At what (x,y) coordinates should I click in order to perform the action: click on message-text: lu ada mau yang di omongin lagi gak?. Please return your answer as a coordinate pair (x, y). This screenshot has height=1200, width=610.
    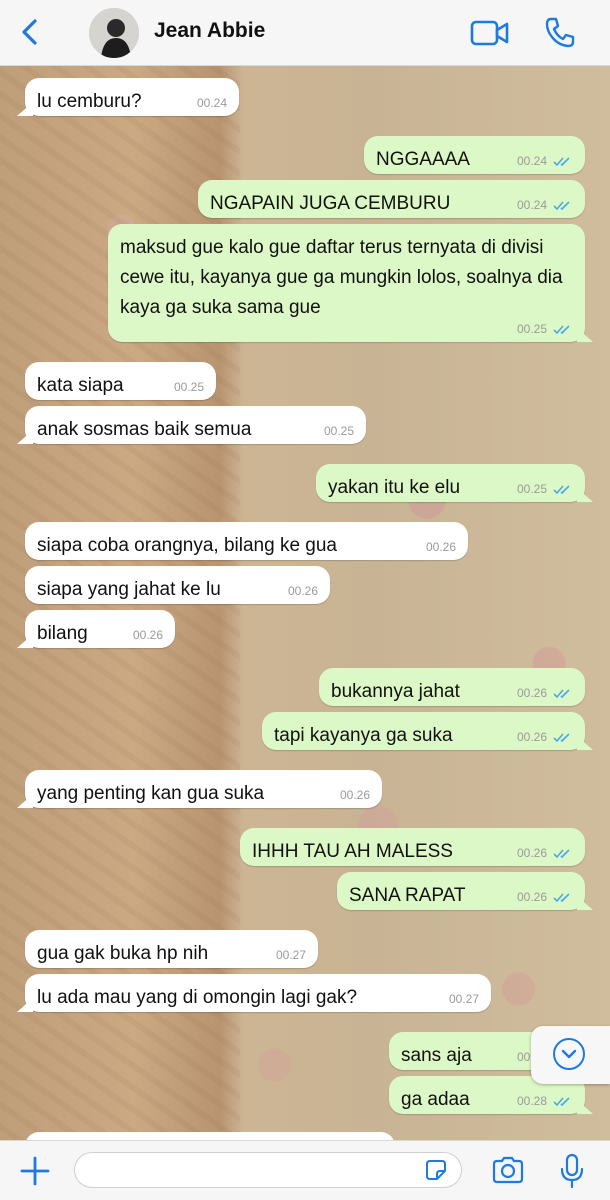
    Looking at the image, I should click on (197, 997).